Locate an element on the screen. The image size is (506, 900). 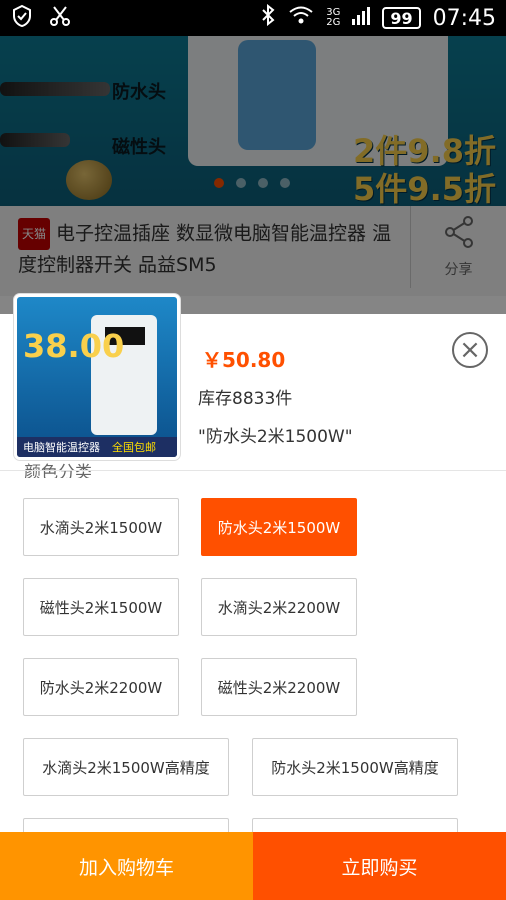
thumbnail-strip: 电脑智能温控器 全国包邮 is located at coordinates (97, 447).